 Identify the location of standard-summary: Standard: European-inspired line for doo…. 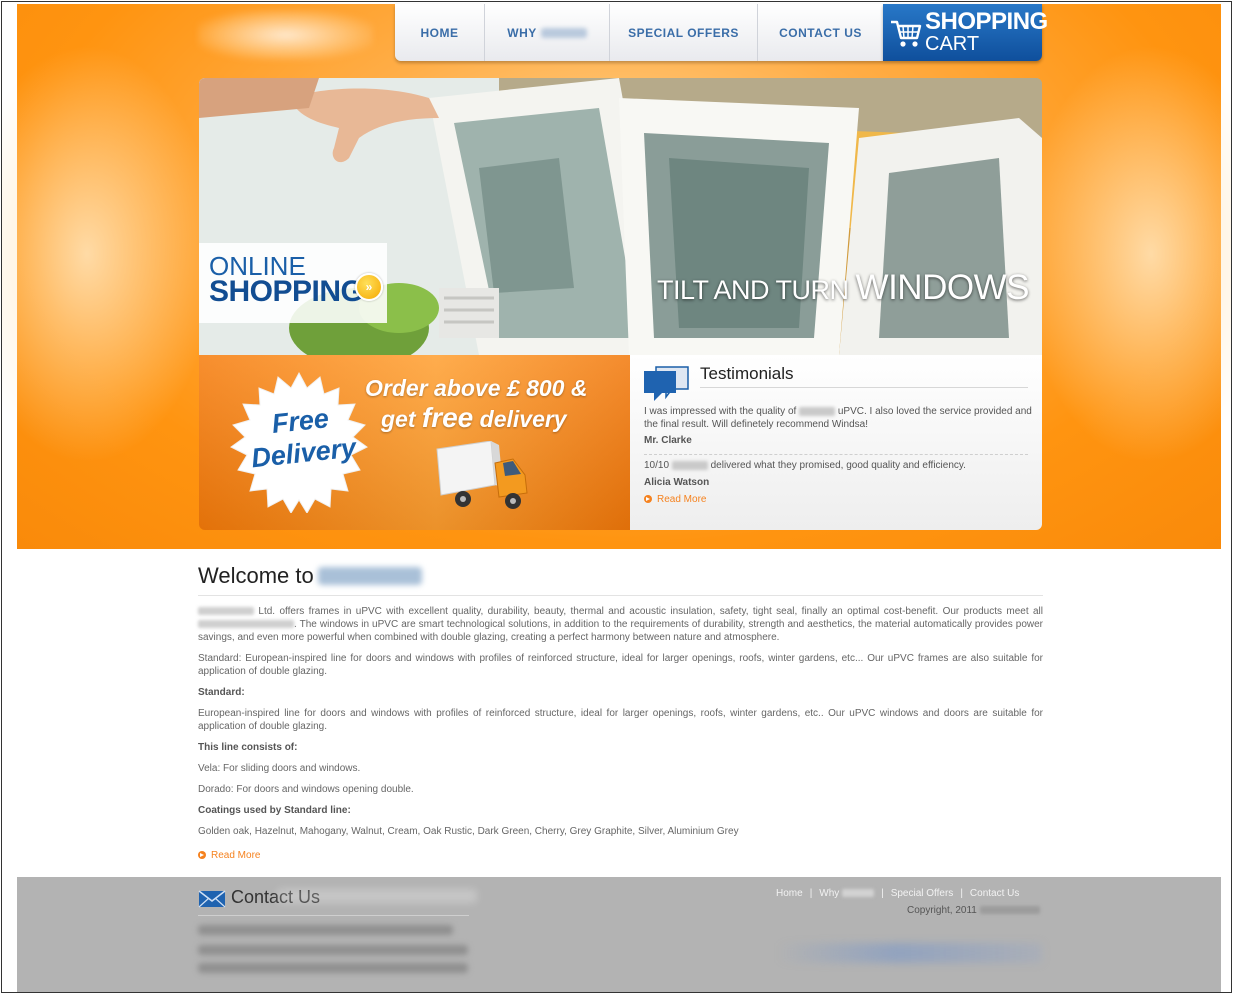
(620, 665).